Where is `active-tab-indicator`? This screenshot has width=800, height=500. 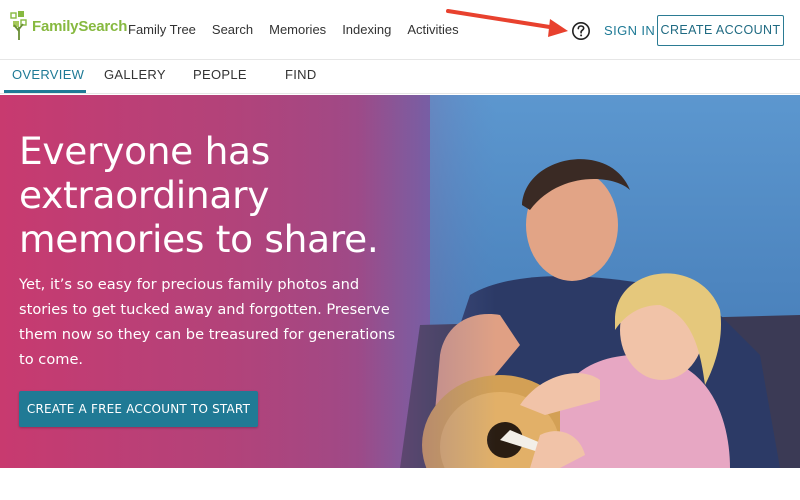
active-tab-indicator is located at coordinates (45, 91).